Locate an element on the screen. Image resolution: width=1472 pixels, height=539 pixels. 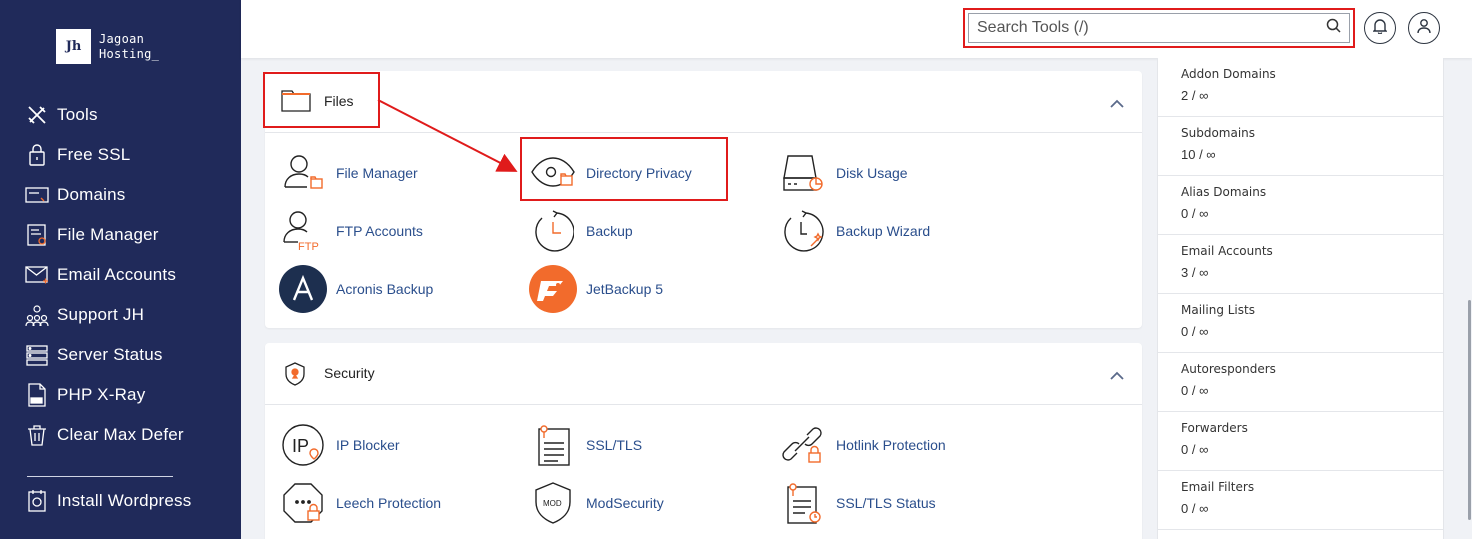
trash-icon is located at coordinates (37, 435).